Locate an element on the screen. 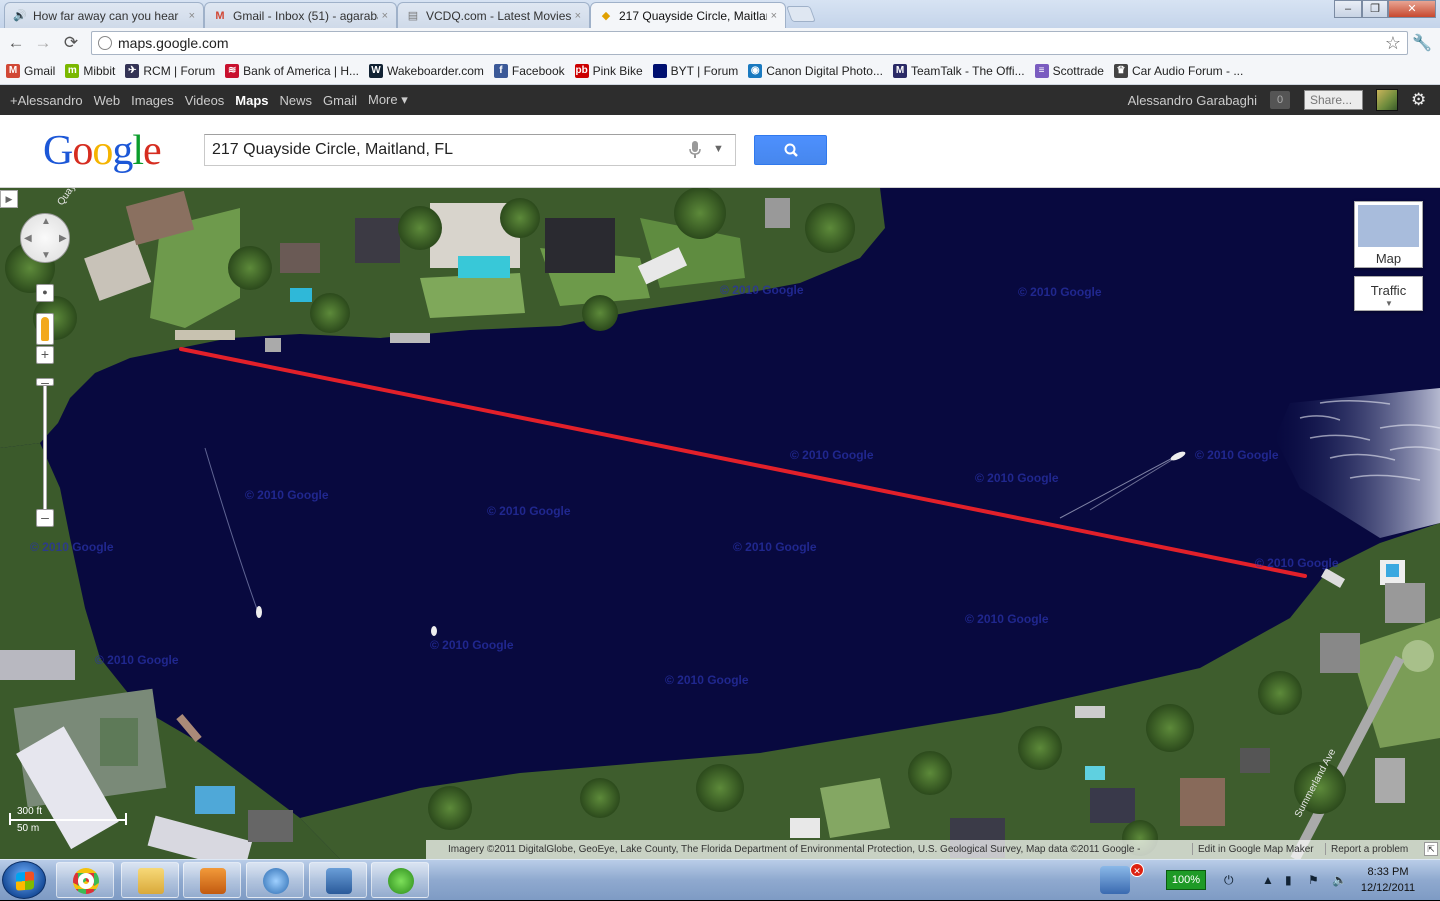  pan-control: ▲ ▼ ◀ ▶ is located at coordinates (45, 238).